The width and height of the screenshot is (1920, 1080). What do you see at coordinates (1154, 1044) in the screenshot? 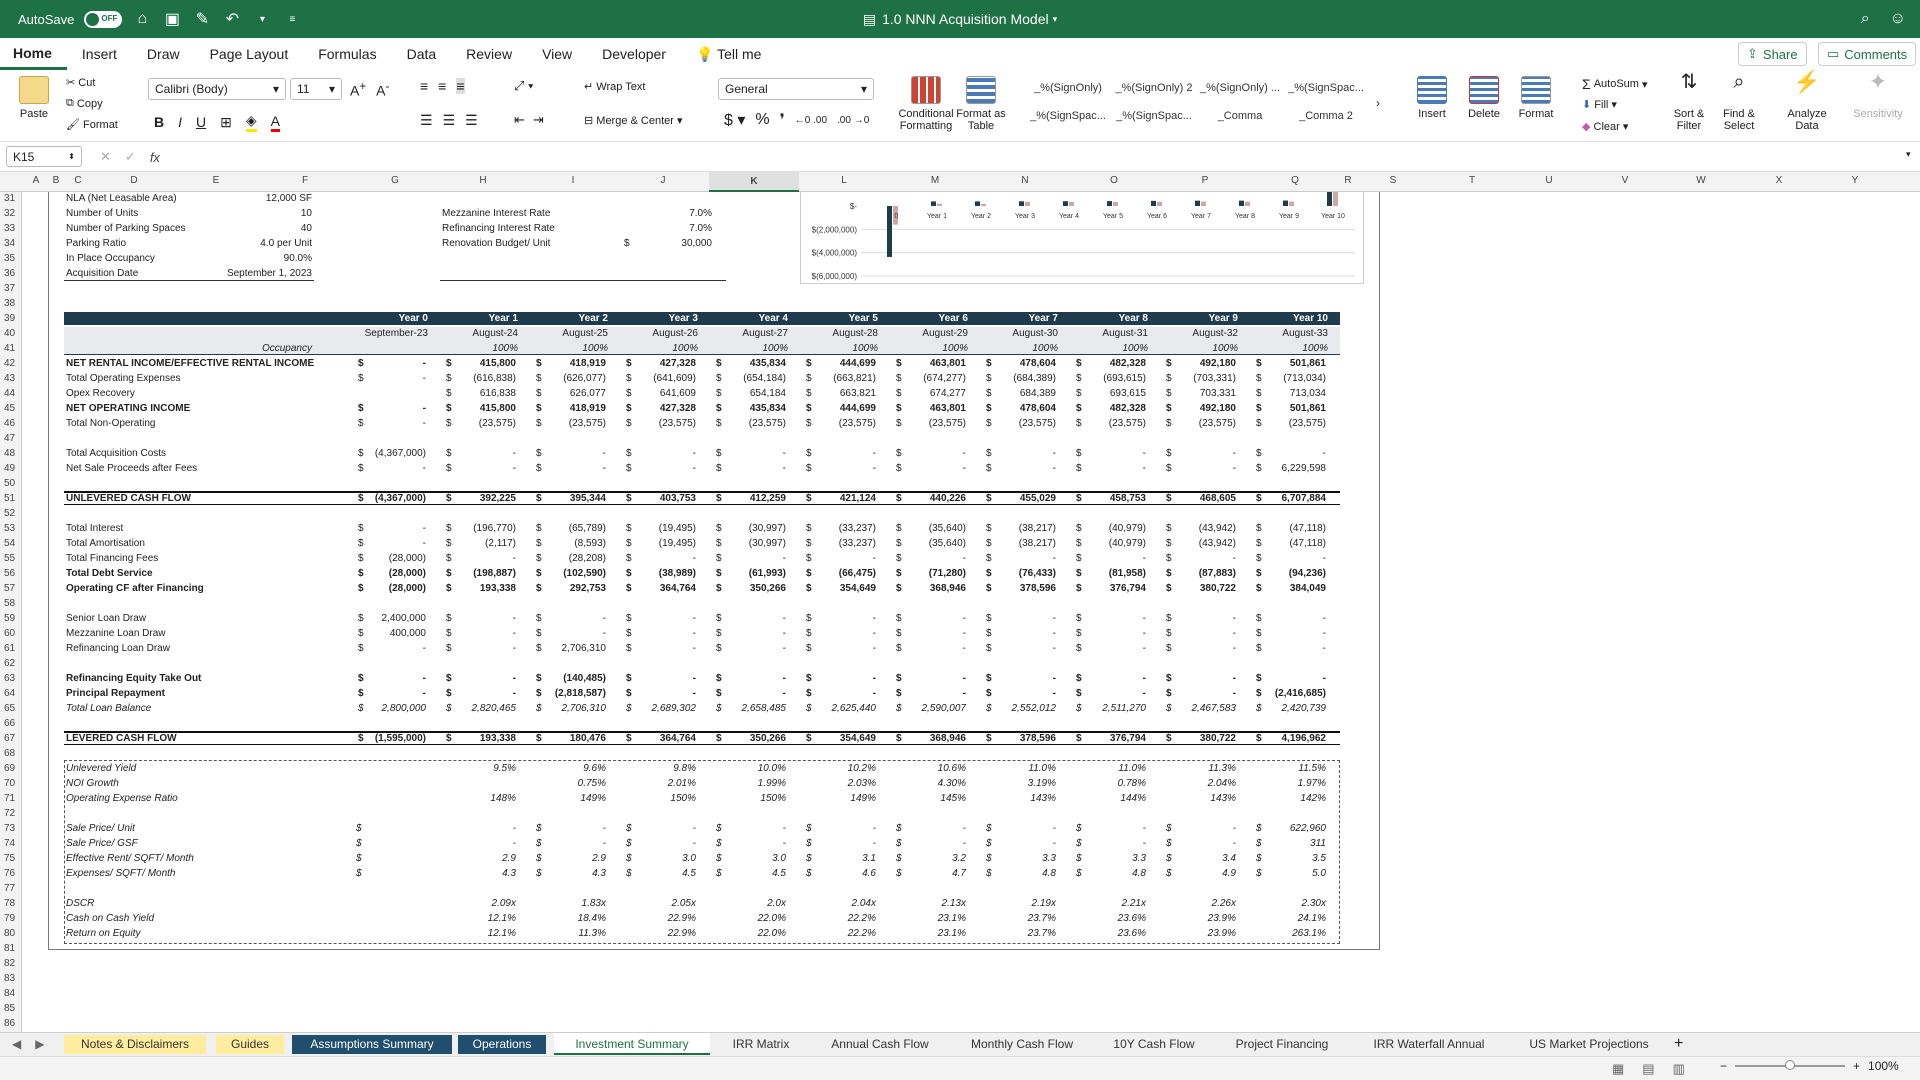
I see `sheet-tab-10y-cash-flow: 10Y Cash Flow` at bounding box center [1154, 1044].